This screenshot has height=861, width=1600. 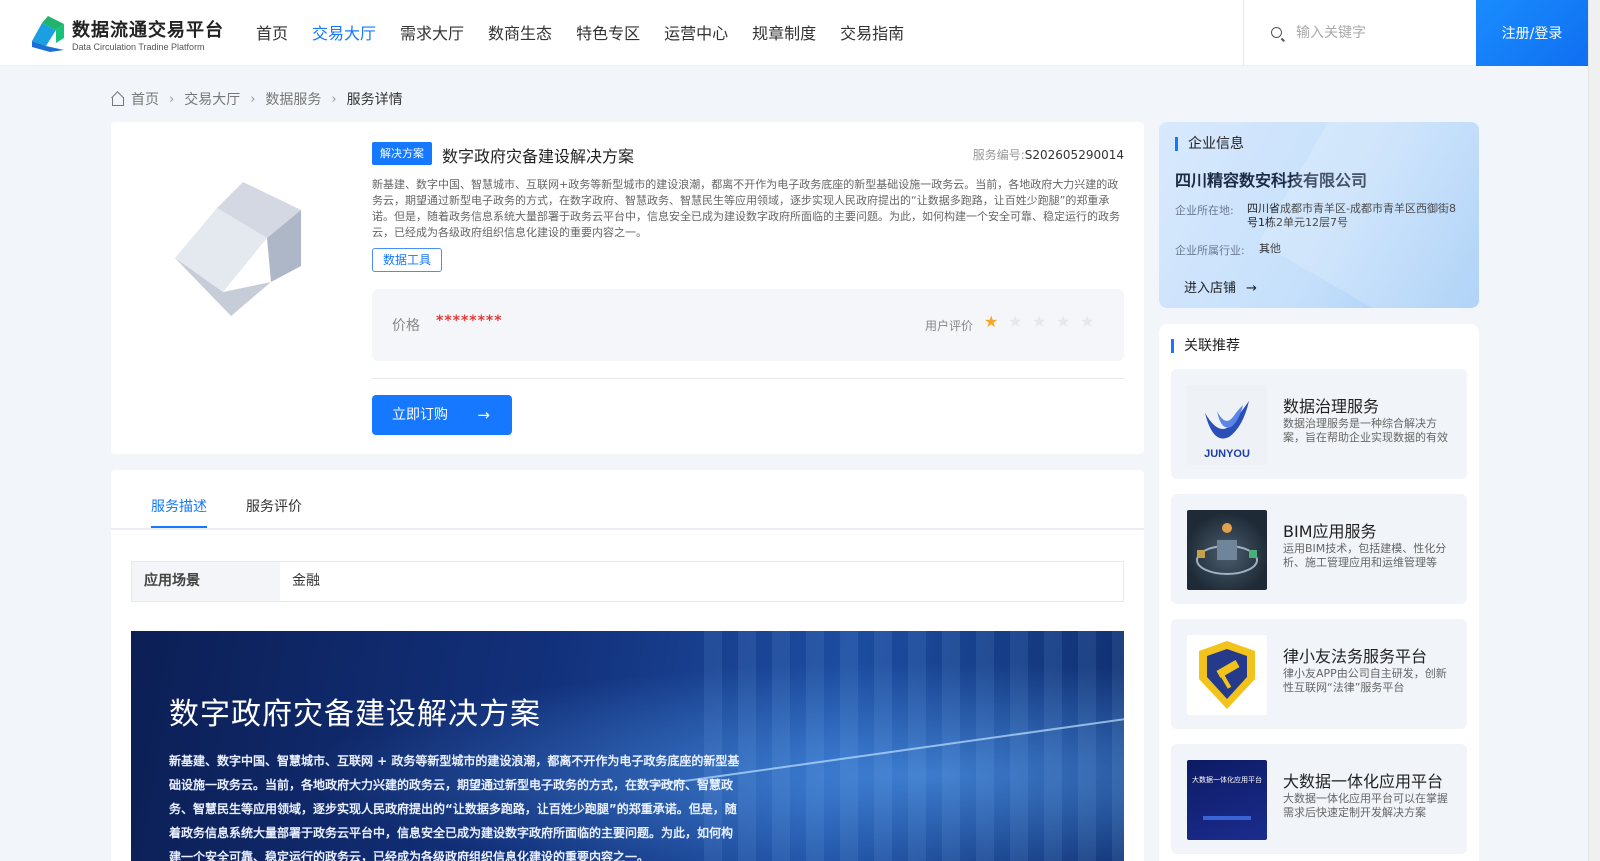 I want to click on search-icon, so click(x=1276, y=32).